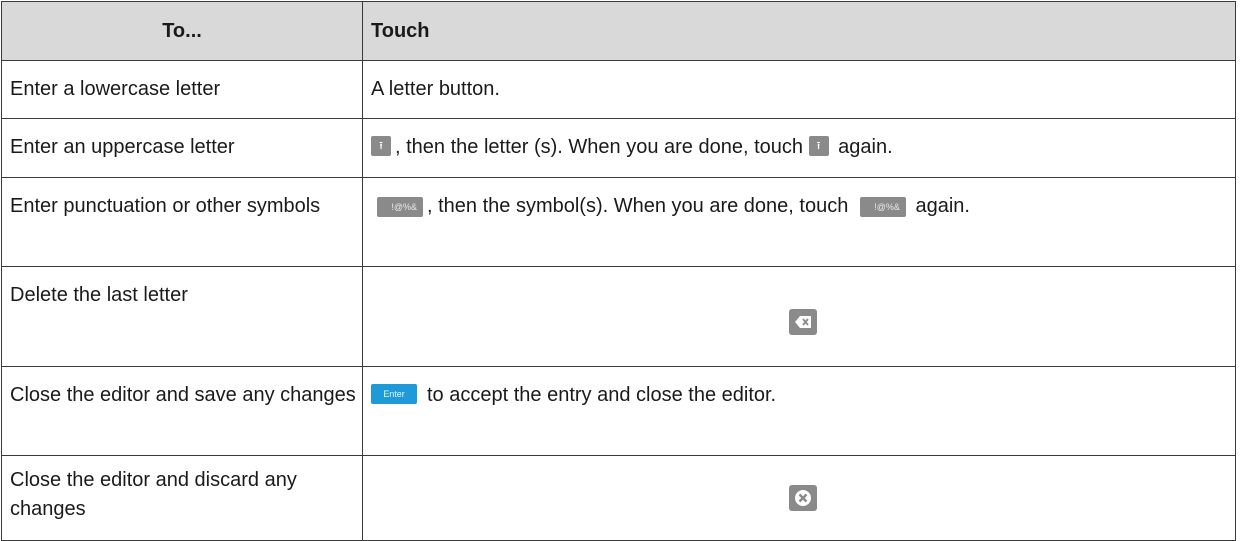 This screenshot has width=1245, height=541. Describe the element at coordinates (799, 31) in the screenshot. I see `column-header-touch: Touch` at that location.